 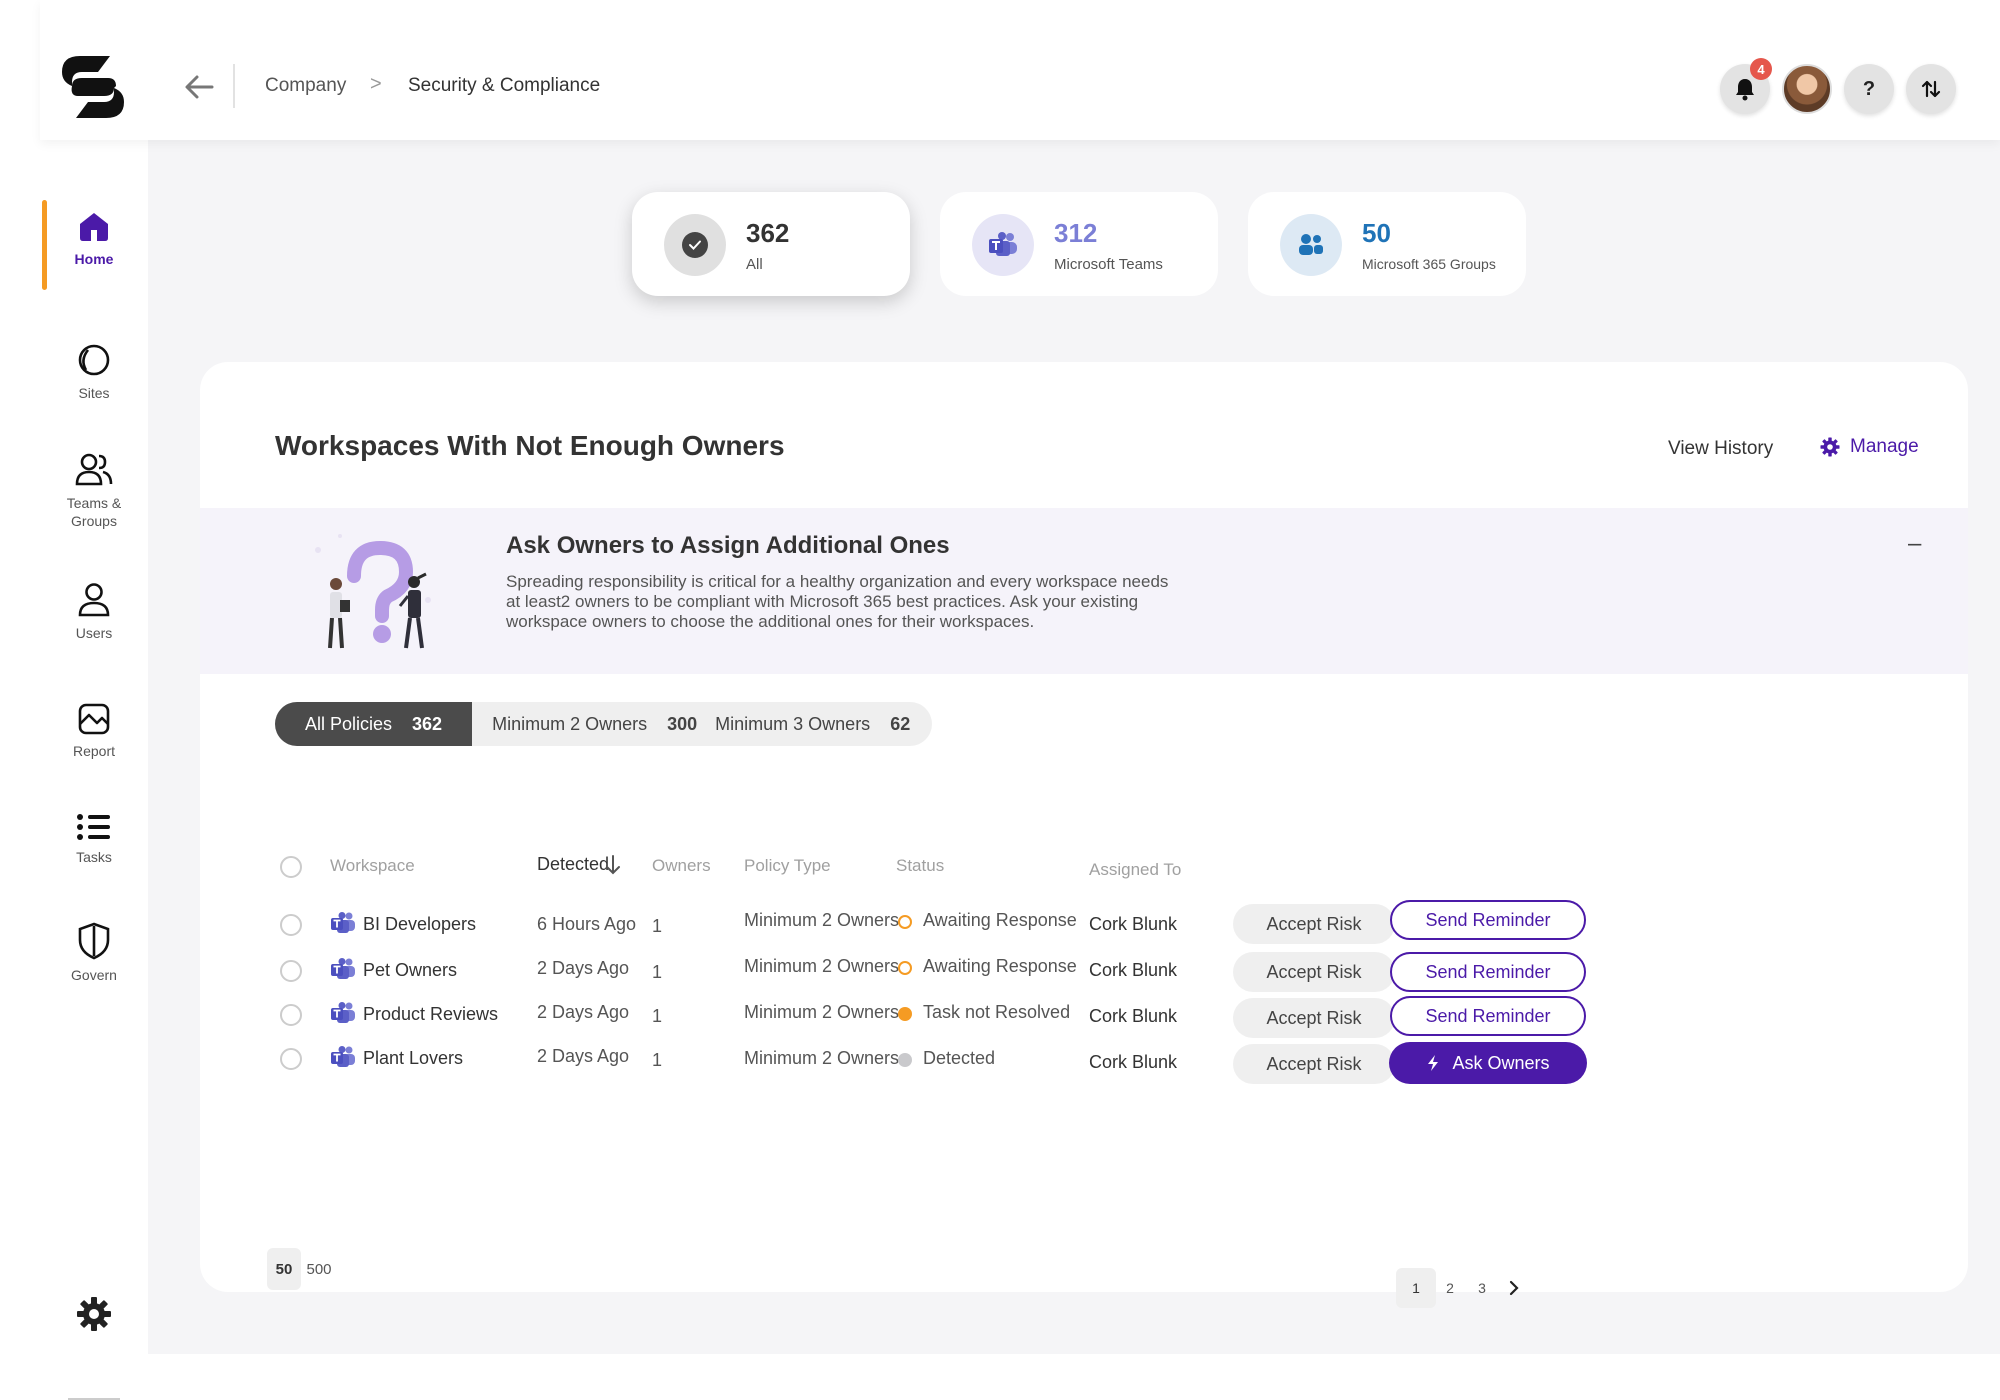 What do you see at coordinates (410, 970) in the screenshot?
I see `workspace-name: Pet Owners` at bounding box center [410, 970].